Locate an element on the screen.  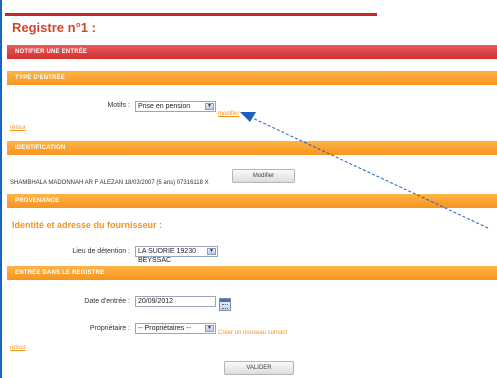
motifs-select: Prise en pension ▼ is located at coordinates (175, 106).